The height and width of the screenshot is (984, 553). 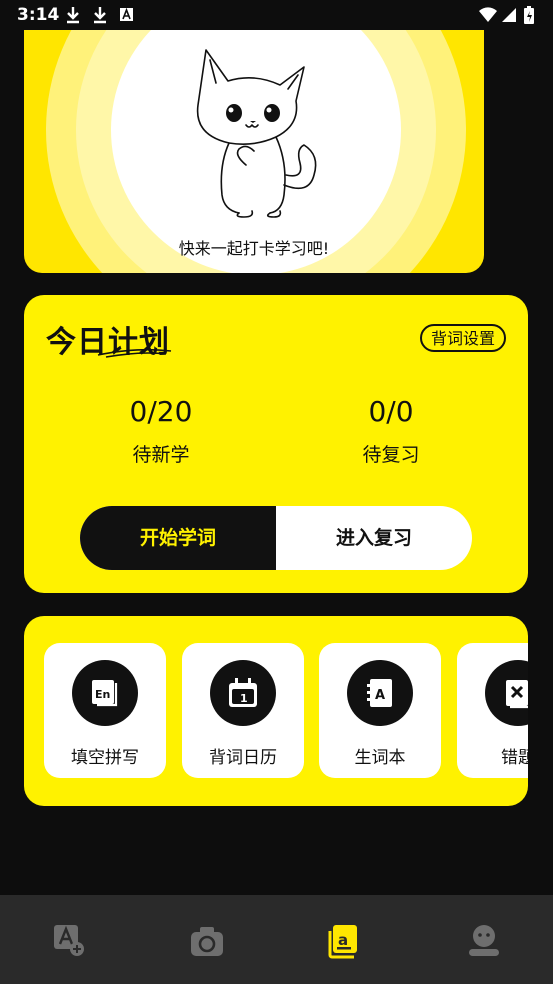 I want to click on stat-value: 0/0, so click(x=391, y=411).